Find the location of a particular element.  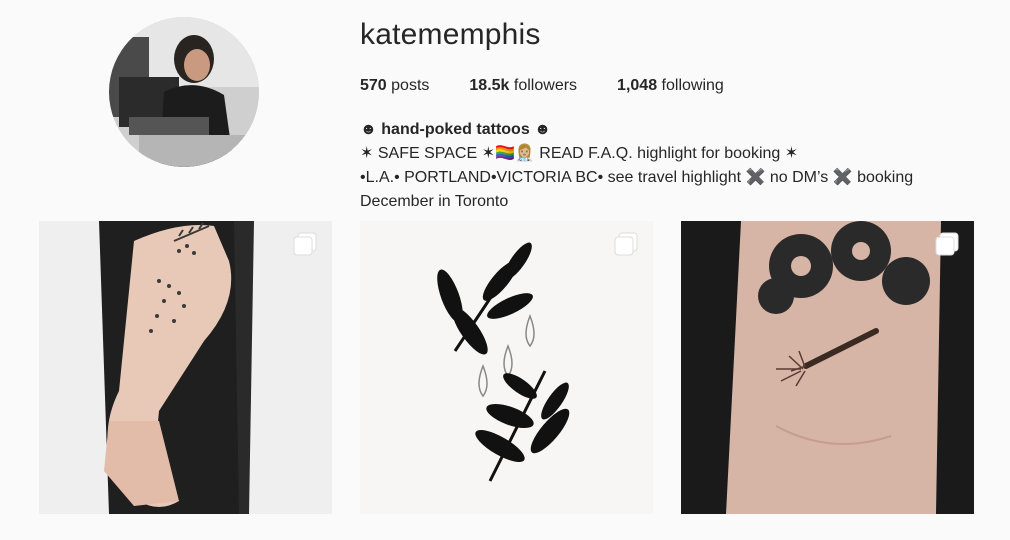

followers-label: followers is located at coordinates (545, 85).